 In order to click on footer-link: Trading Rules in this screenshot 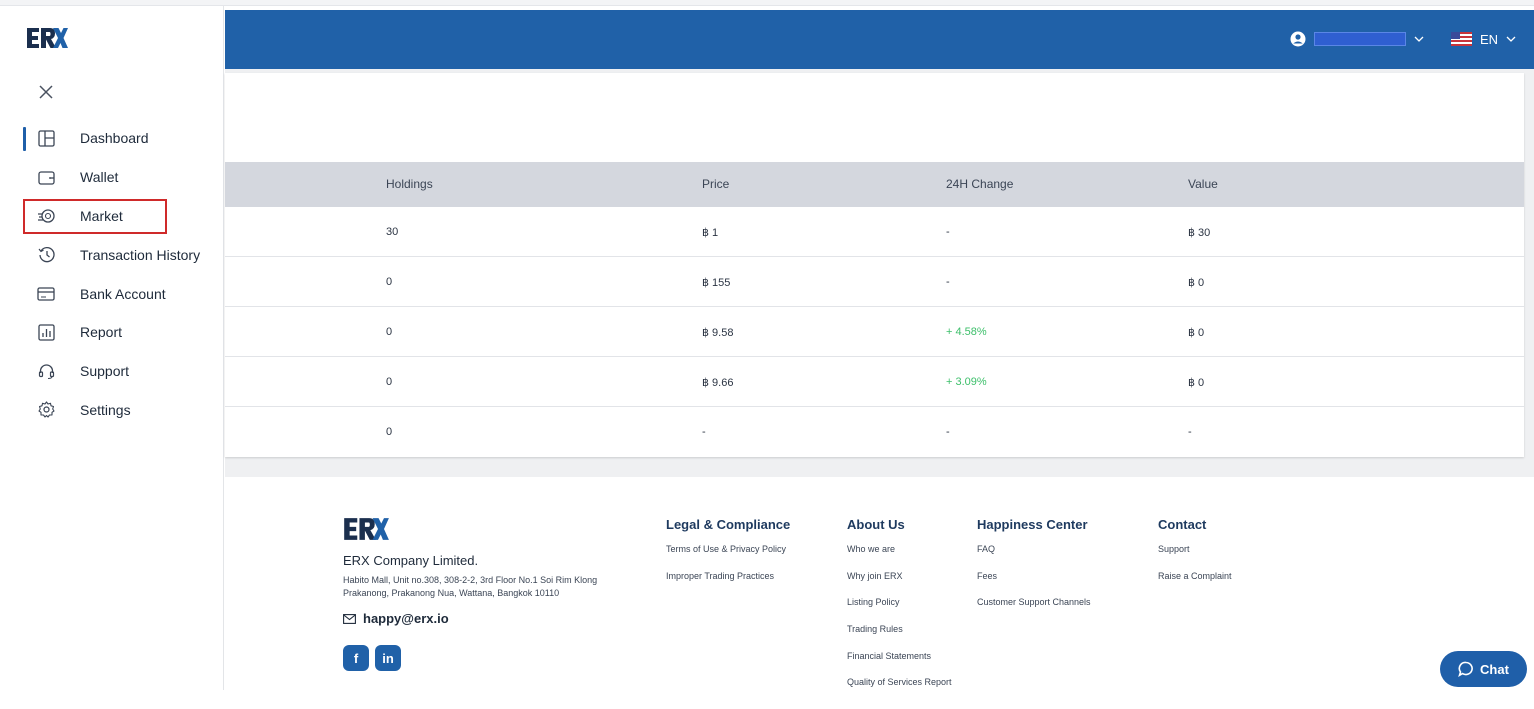, I will do `click(899, 637)`.